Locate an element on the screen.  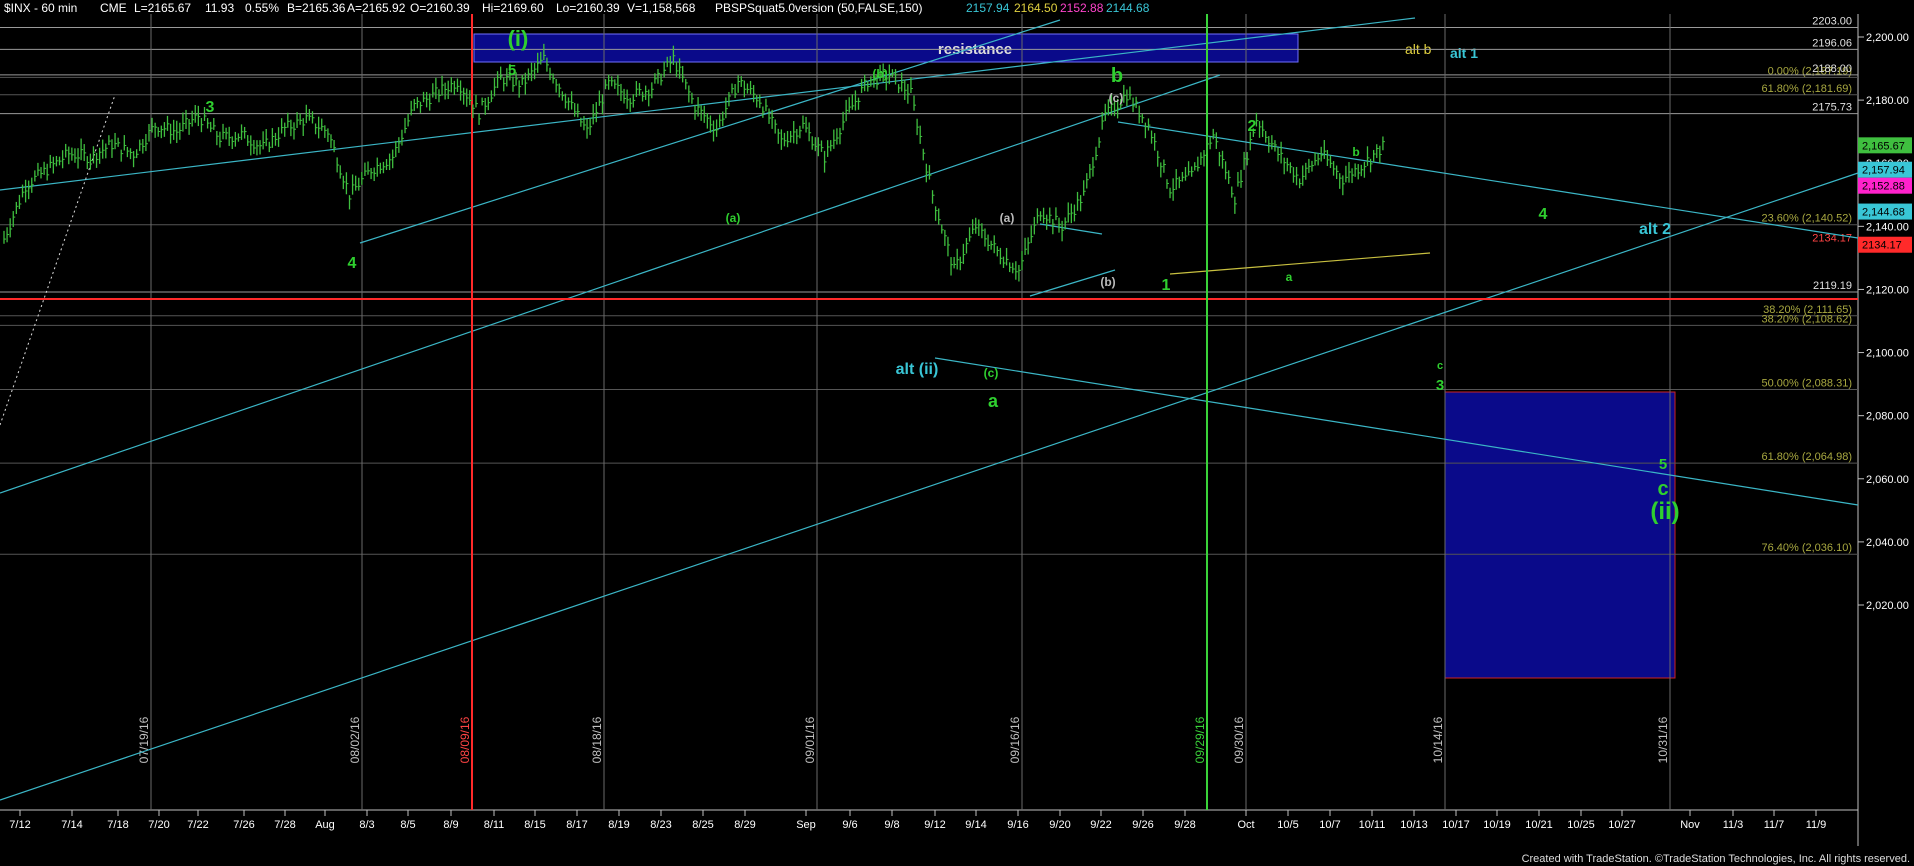
price-tag-label: 2,165.67 is located at coordinates (1883, 146).